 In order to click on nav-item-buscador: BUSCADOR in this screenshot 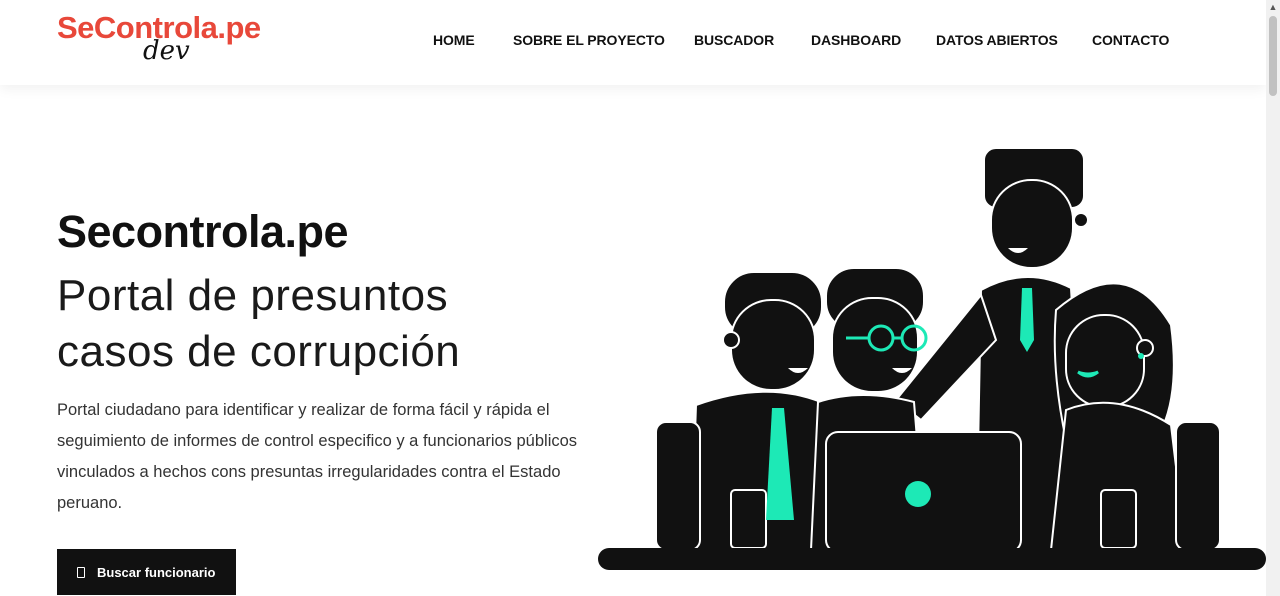, I will do `click(734, 40)`.